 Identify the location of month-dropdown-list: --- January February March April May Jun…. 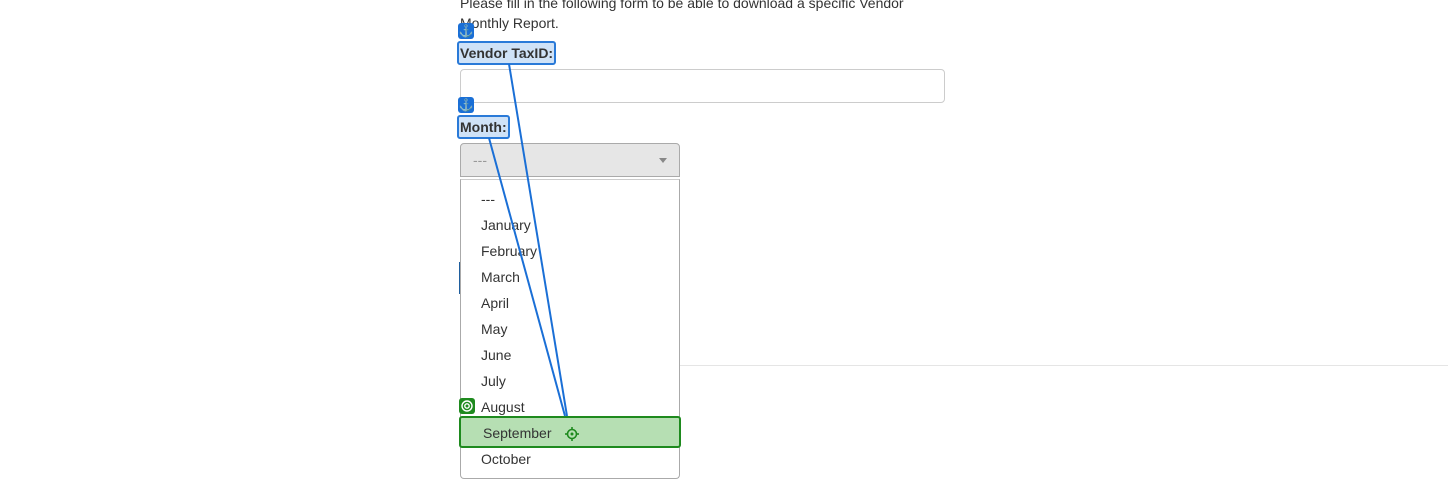
(570, 329).